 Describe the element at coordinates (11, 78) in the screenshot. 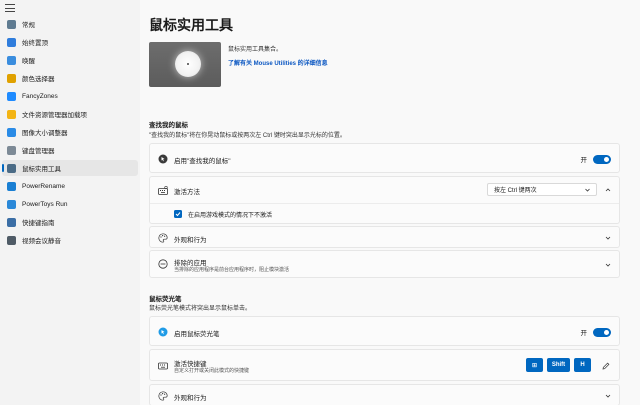

I see `color-picker-icon` at that location.